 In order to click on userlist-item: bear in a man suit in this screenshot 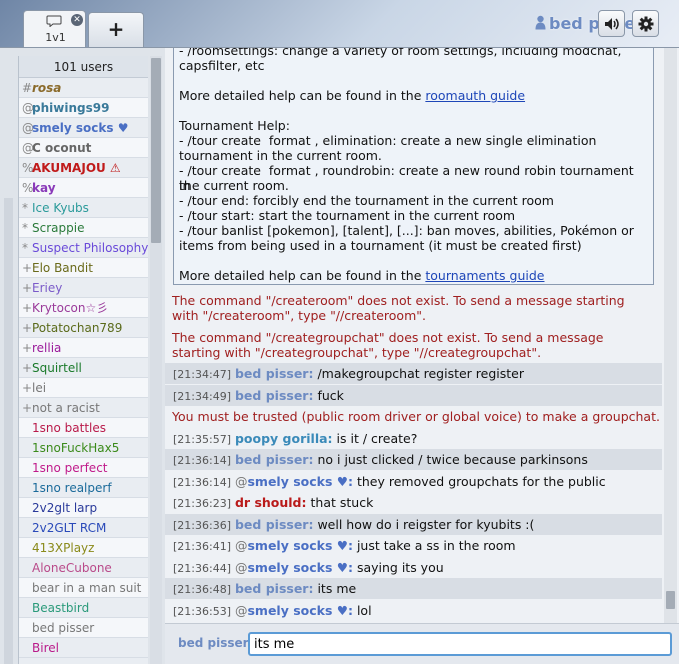, I will do `click(83, 588)`.